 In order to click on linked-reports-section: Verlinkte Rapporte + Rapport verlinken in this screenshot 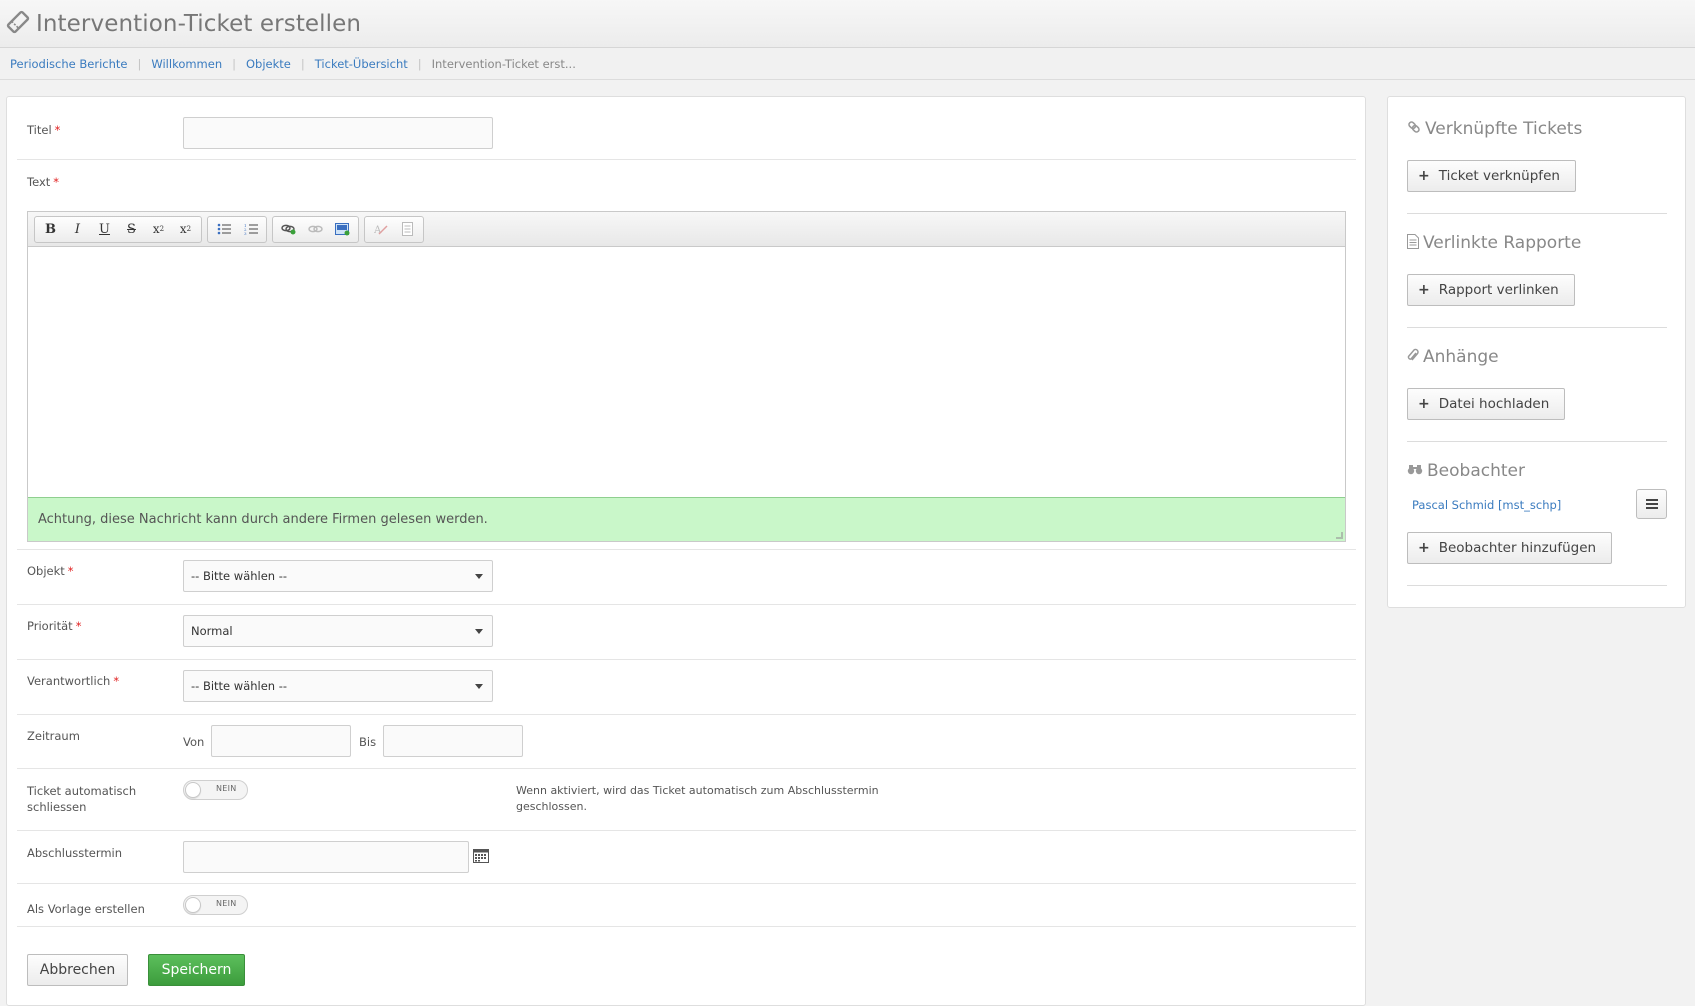, I will do `click(1537, 279)`.